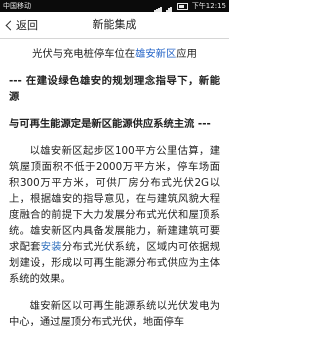 This screenshot has width=320, height=360. What do you see at coordinates (182, 6) in the screenshot?
I see `battery-icon` at bounding box center [182, 6].